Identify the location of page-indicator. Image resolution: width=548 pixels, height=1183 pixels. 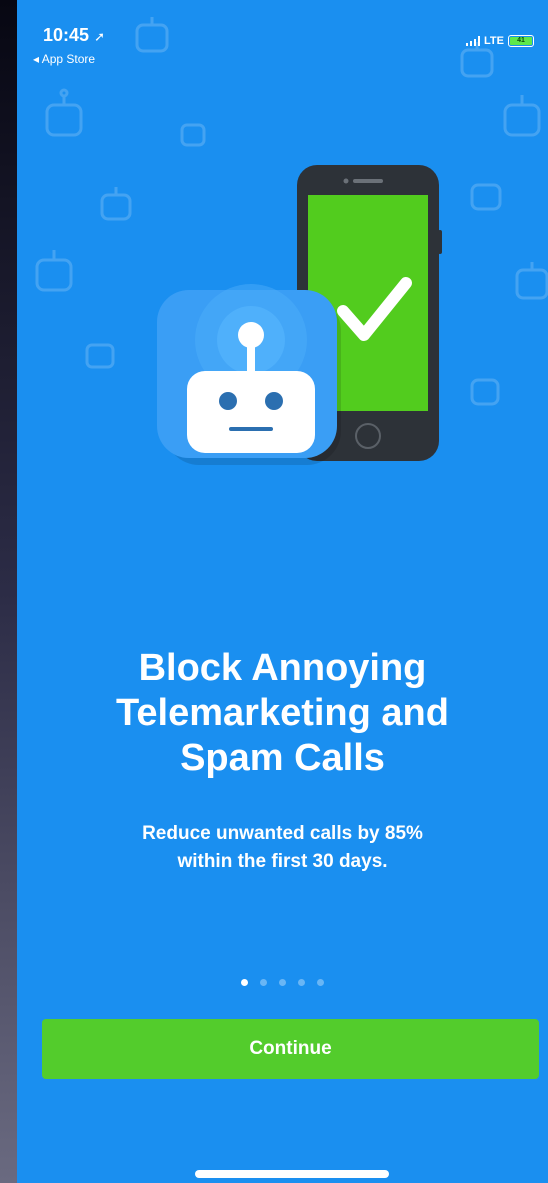
(282, 982).